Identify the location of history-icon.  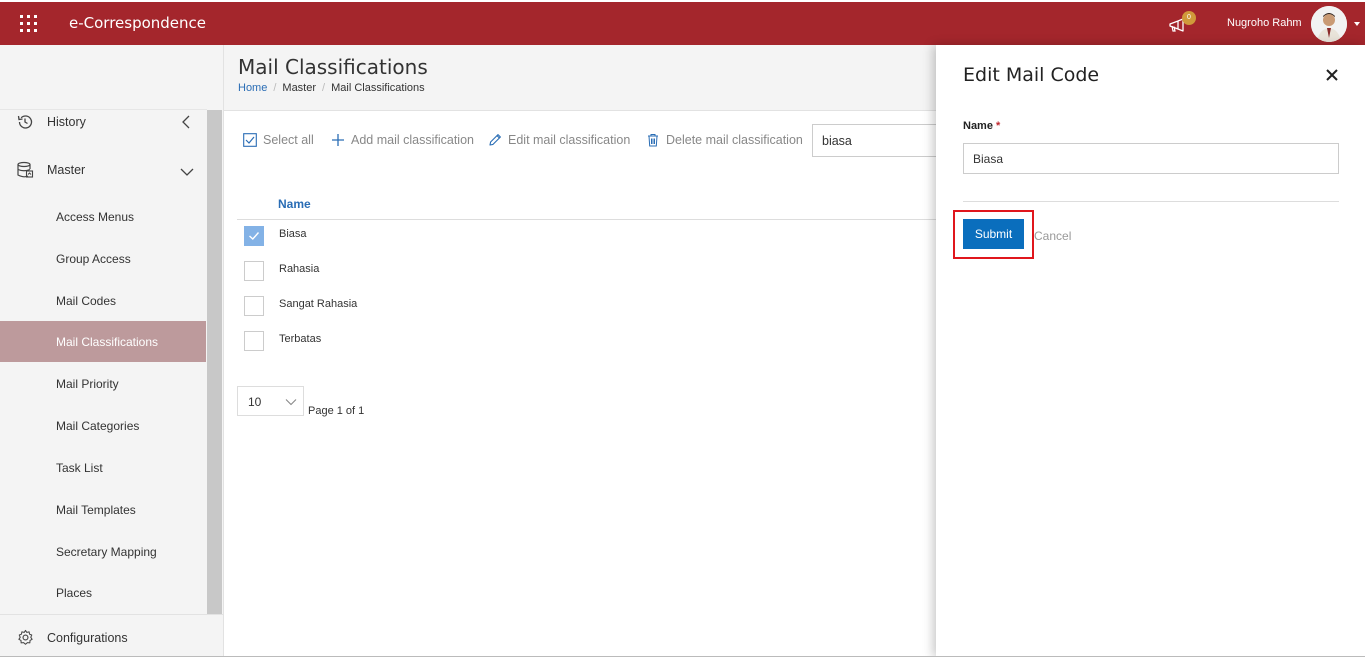
(25, 122).